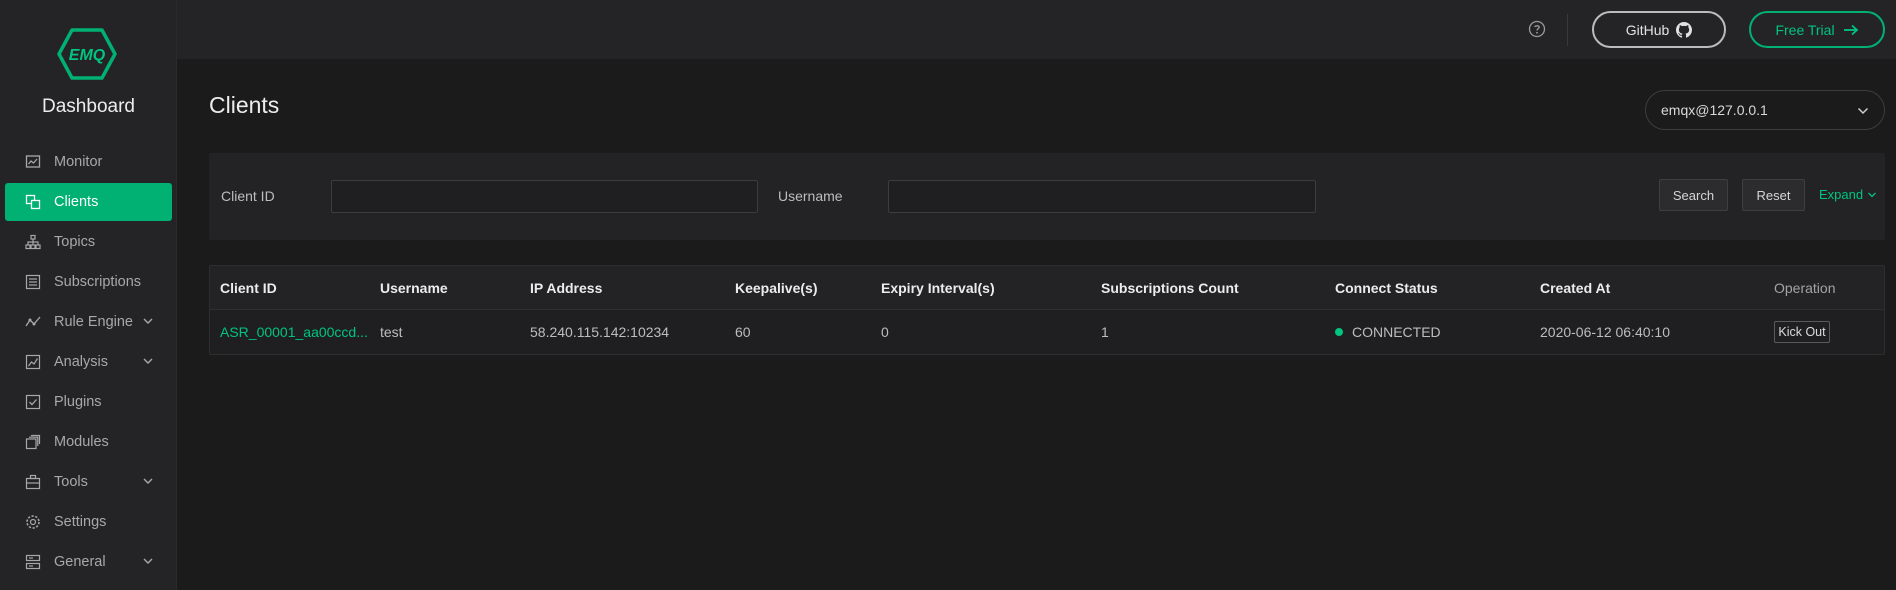 Image resolution: width=1896 pixels, height=590 pixels. What do you see at coordinates (33, 162) in the screenshot?
I see `monitor-icon` at bounding box center [33, 162].